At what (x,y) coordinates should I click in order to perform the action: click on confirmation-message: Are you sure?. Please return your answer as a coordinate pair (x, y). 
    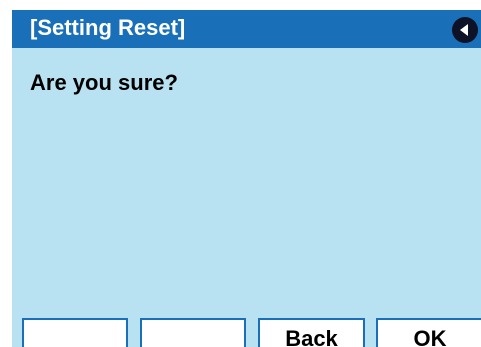
    Looking at the image, I should click on (104, 82).